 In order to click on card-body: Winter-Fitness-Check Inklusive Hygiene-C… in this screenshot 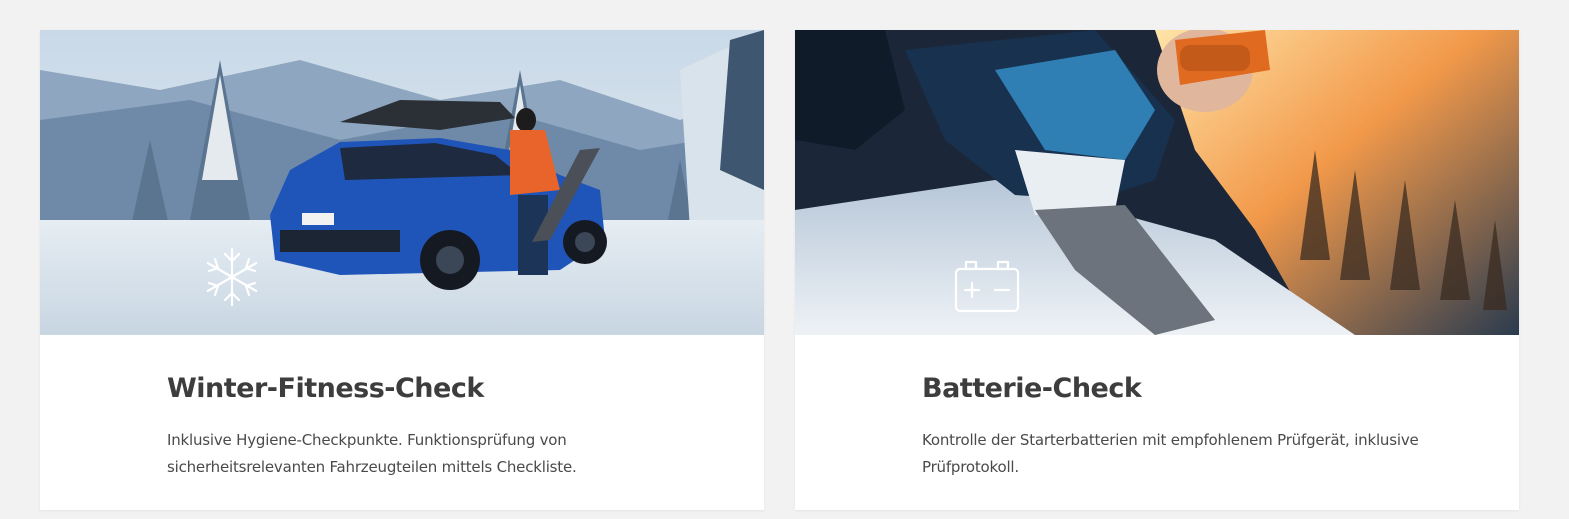, I will do `click(447, 425)`.